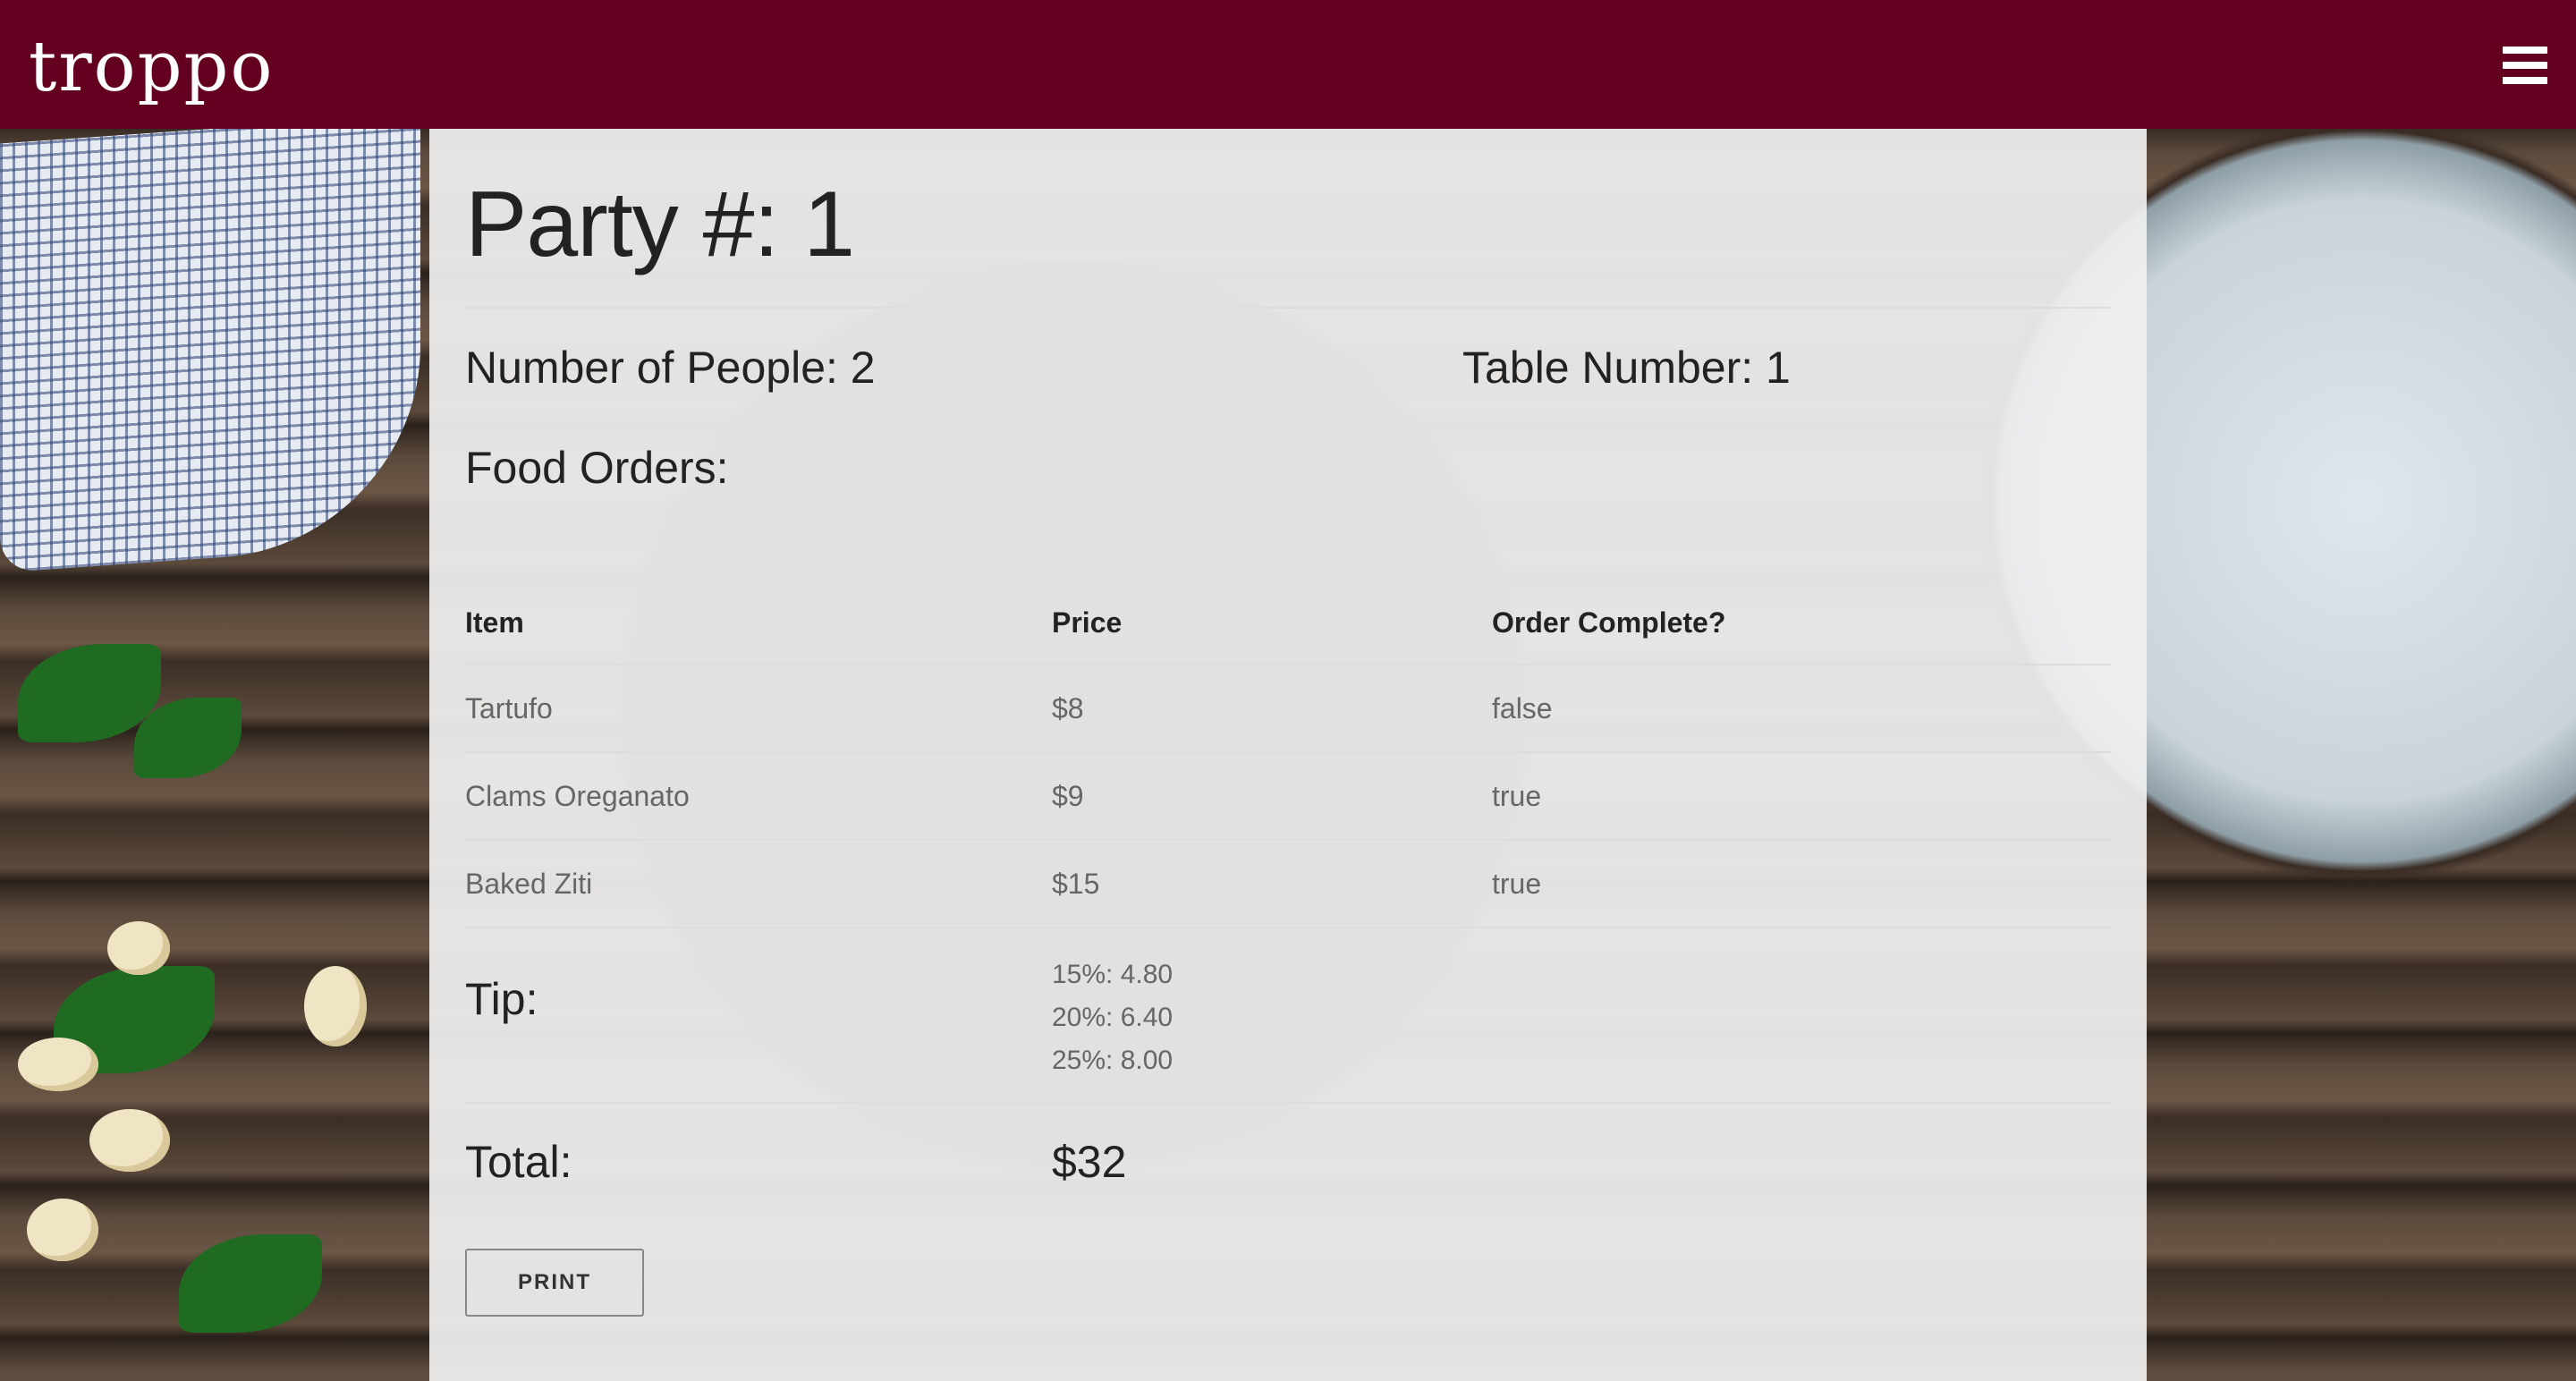 The image size is (2576, 1381). What do you see at coordinates (1288, 884) in the screenshot?
I see `table-row: Baked Ziti $15 true` at bounding box center [1288, 884].